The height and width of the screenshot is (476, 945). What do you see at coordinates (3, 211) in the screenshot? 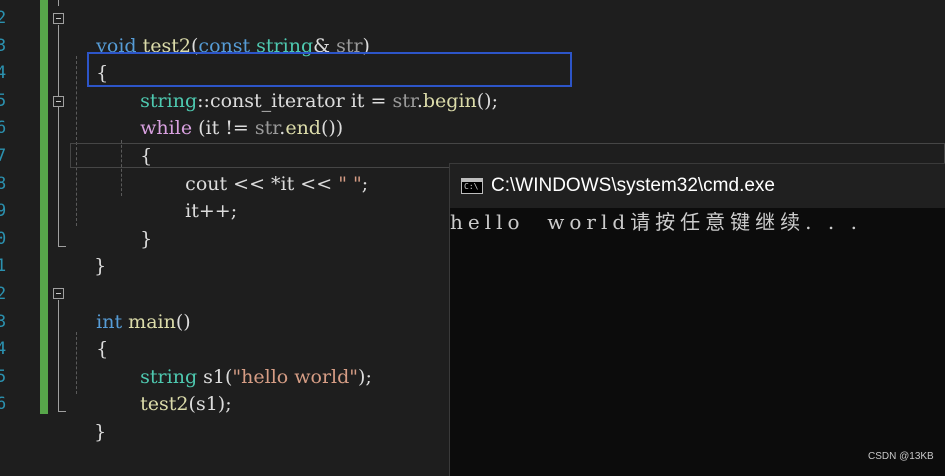
I see `line-number: 9` at bounding box center [3, 211].